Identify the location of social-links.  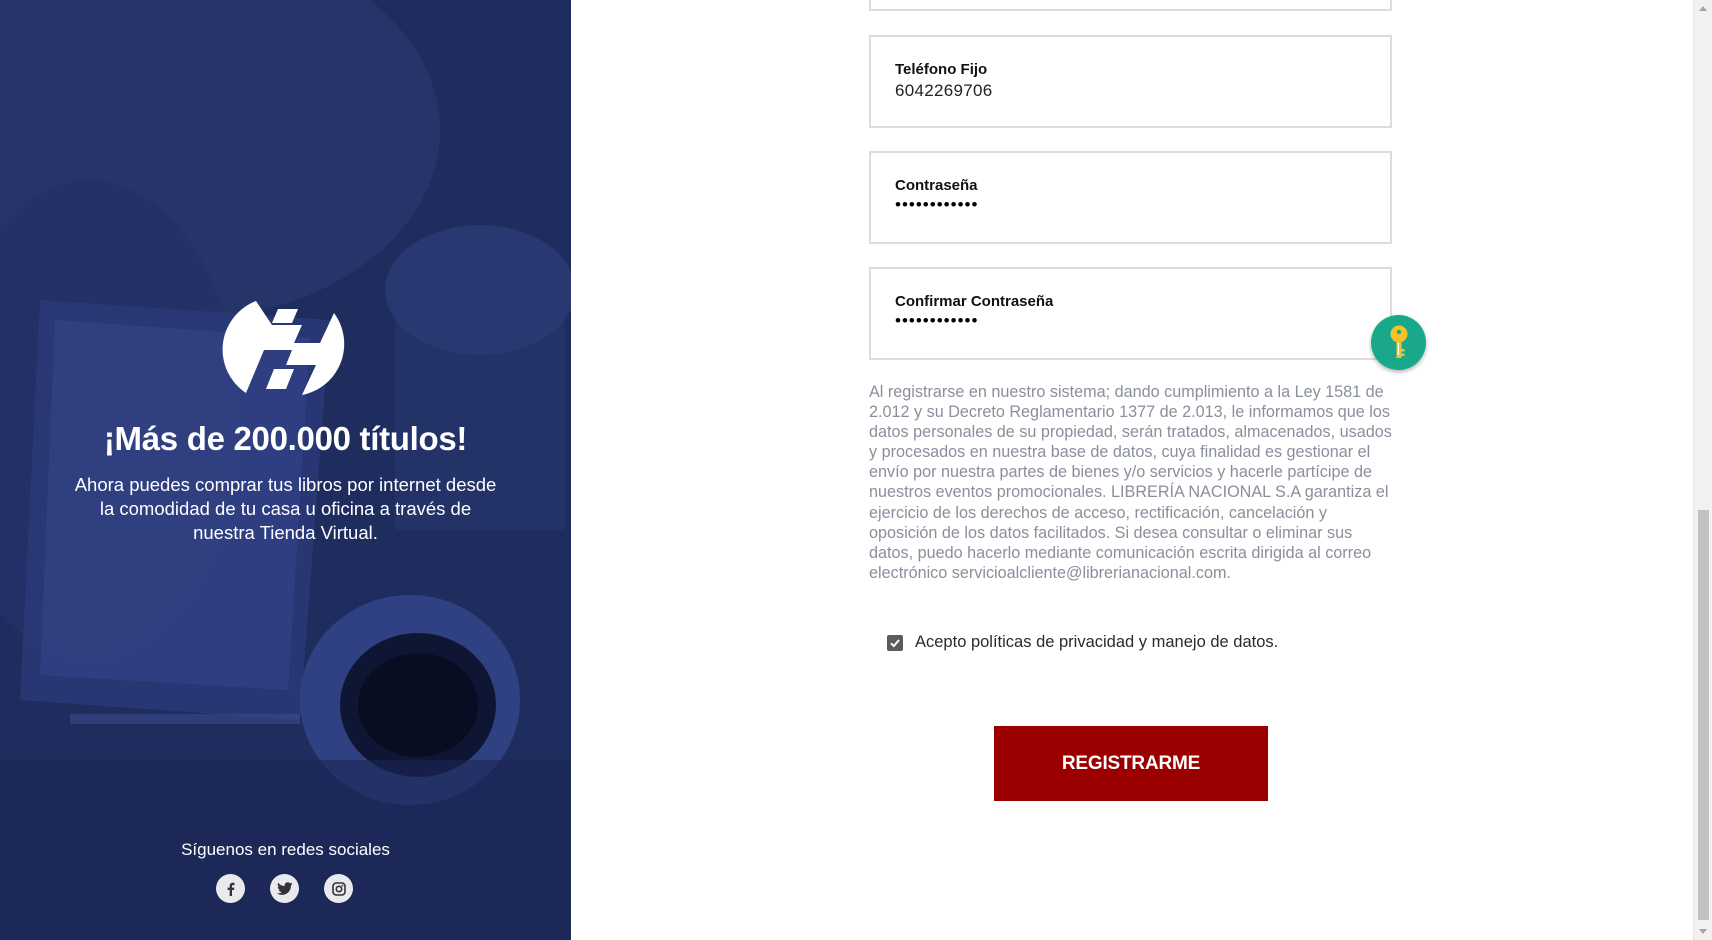
(285, 888).